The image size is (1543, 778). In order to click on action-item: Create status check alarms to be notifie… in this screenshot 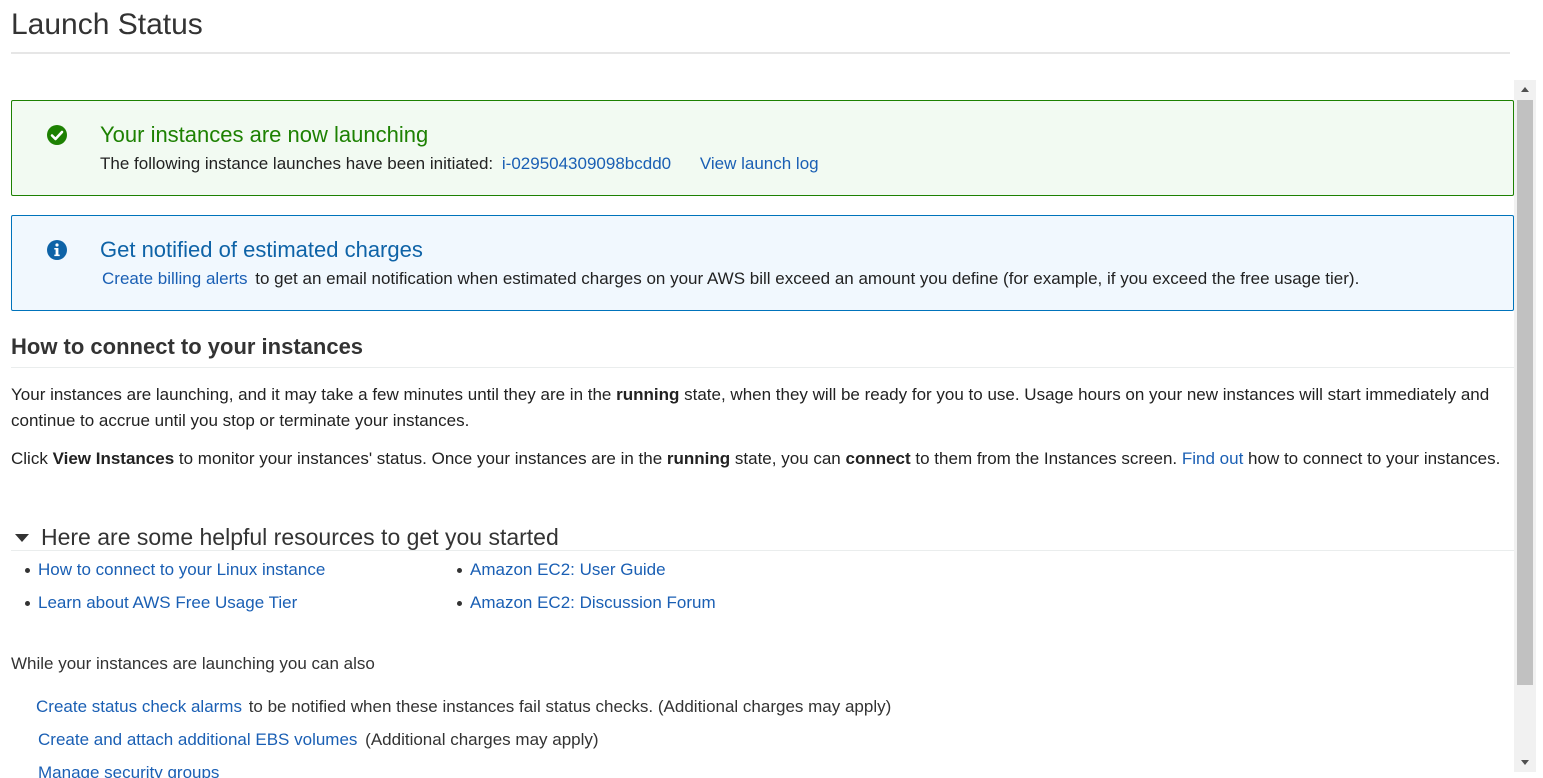, I will do `click(463, 707)`.